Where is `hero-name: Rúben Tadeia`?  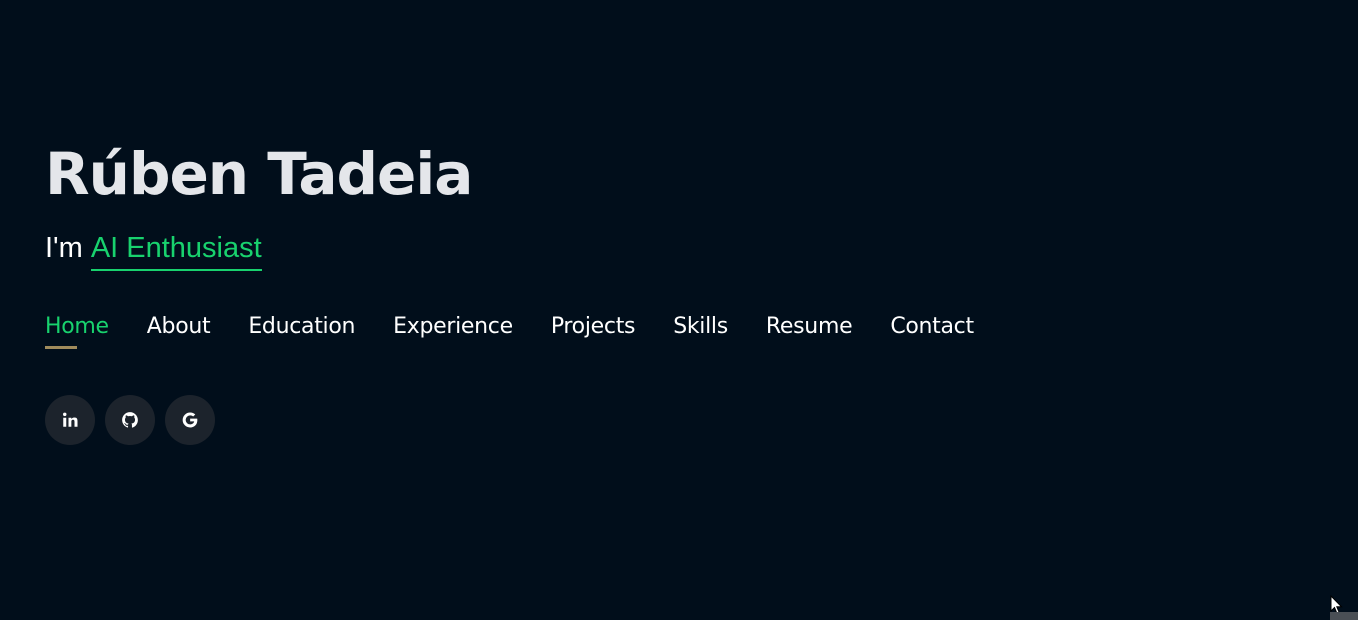
hero-name: Rúben Tadeia is located at coordinates (259, 174).